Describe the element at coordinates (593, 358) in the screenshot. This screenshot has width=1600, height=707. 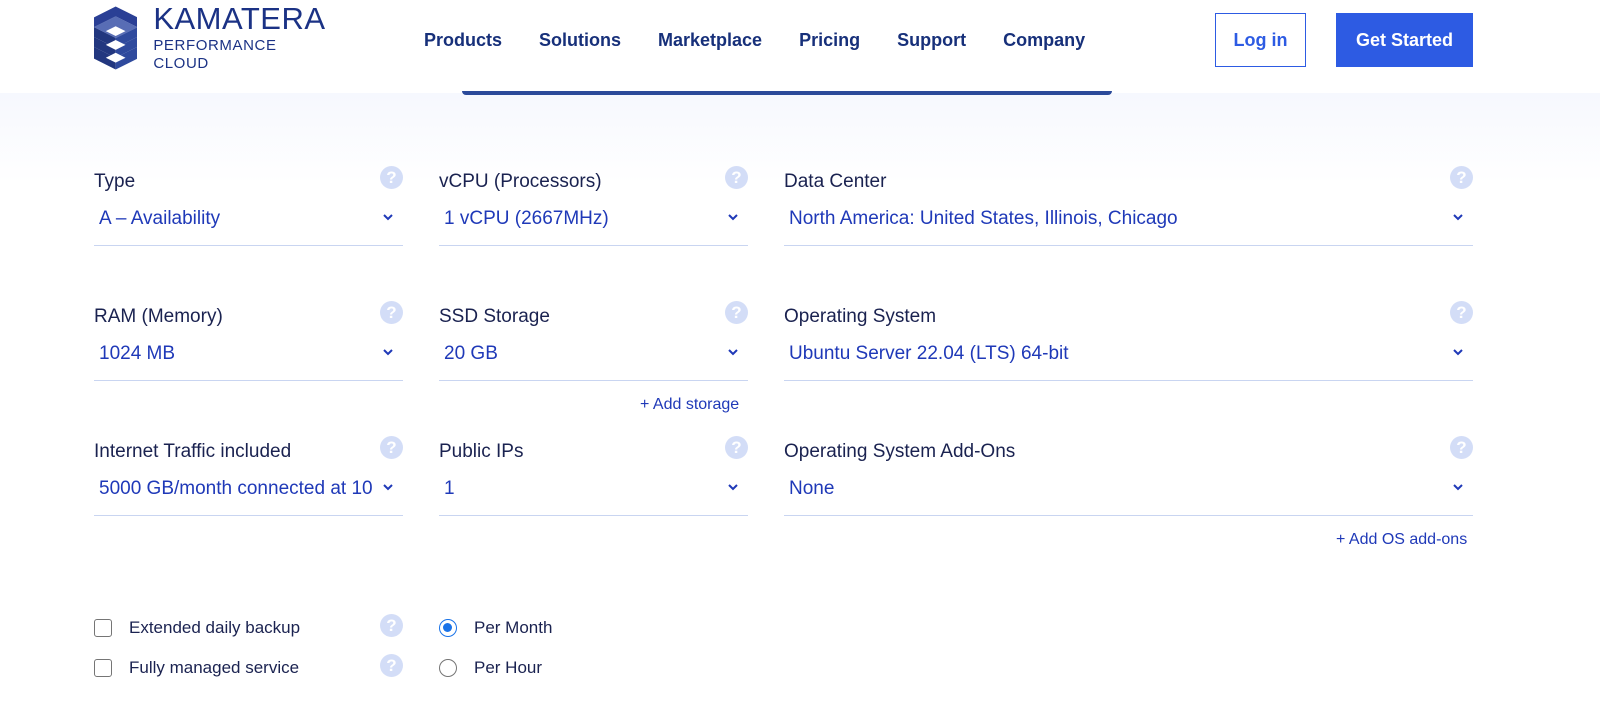
I see `ssd-select: 20 GB` at that location.